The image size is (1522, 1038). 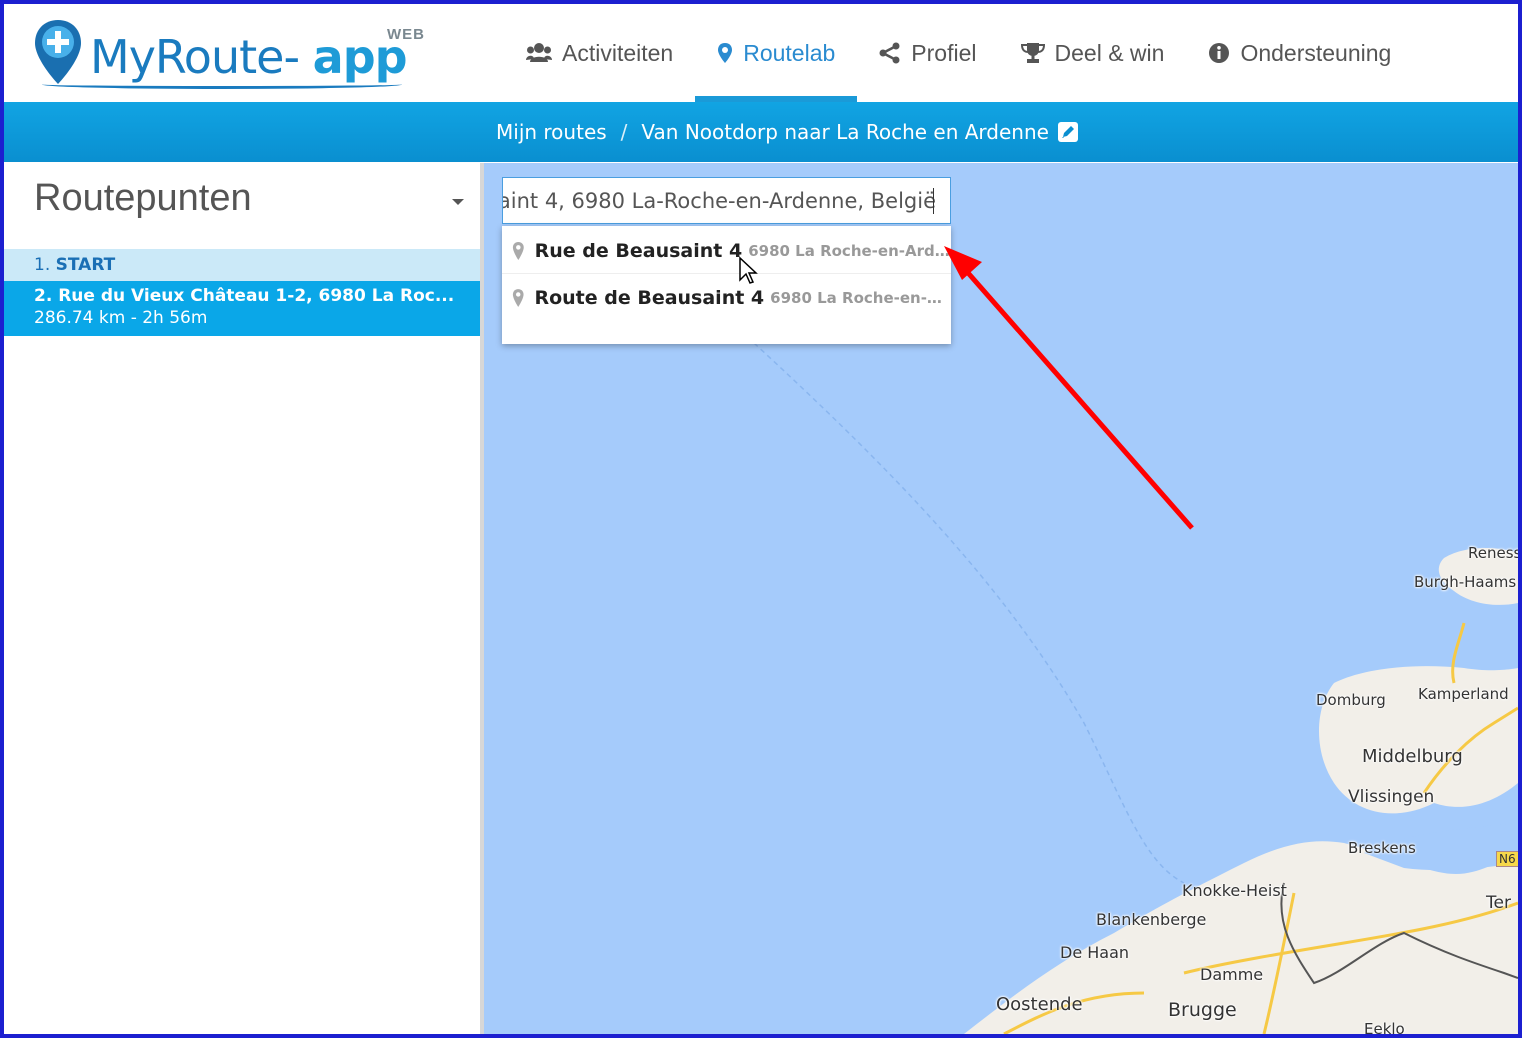 What do you see at coordinates (1463, 694) in the screenshot?
I see `map-label: Kamperland` at bounding box center [1463, 694].